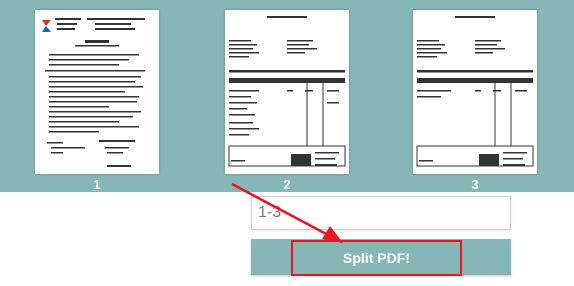  What do you see at coordinates (475, 184) in the screenshot?
I see `page-number-3: 3` at bounding box center [475, 184].